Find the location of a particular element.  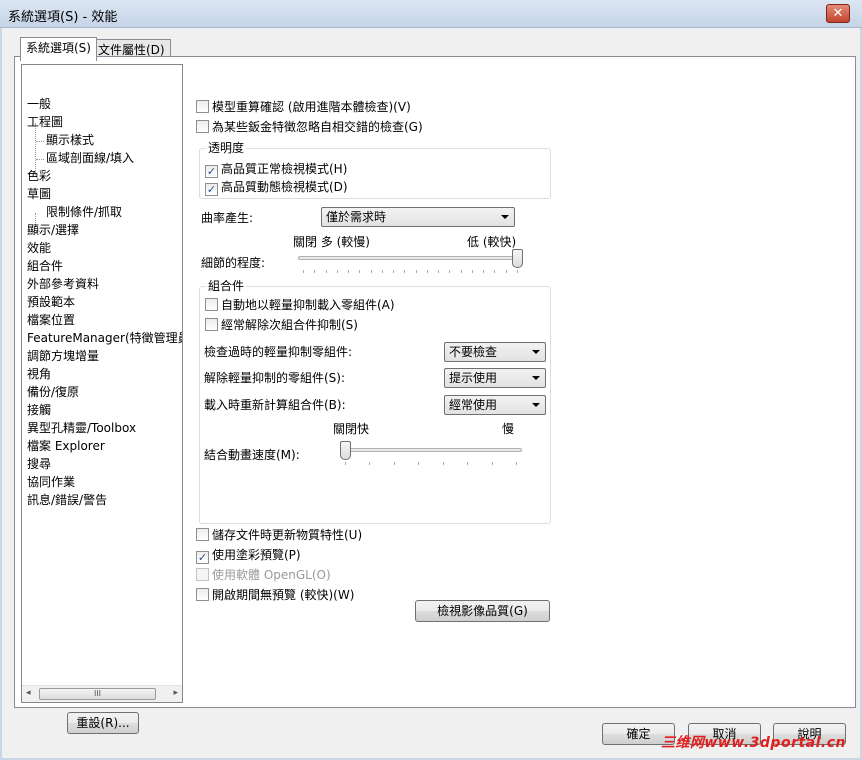

tree-item-relations-snaps: 限制條件/抓取 is located at coordinates (84, 212).